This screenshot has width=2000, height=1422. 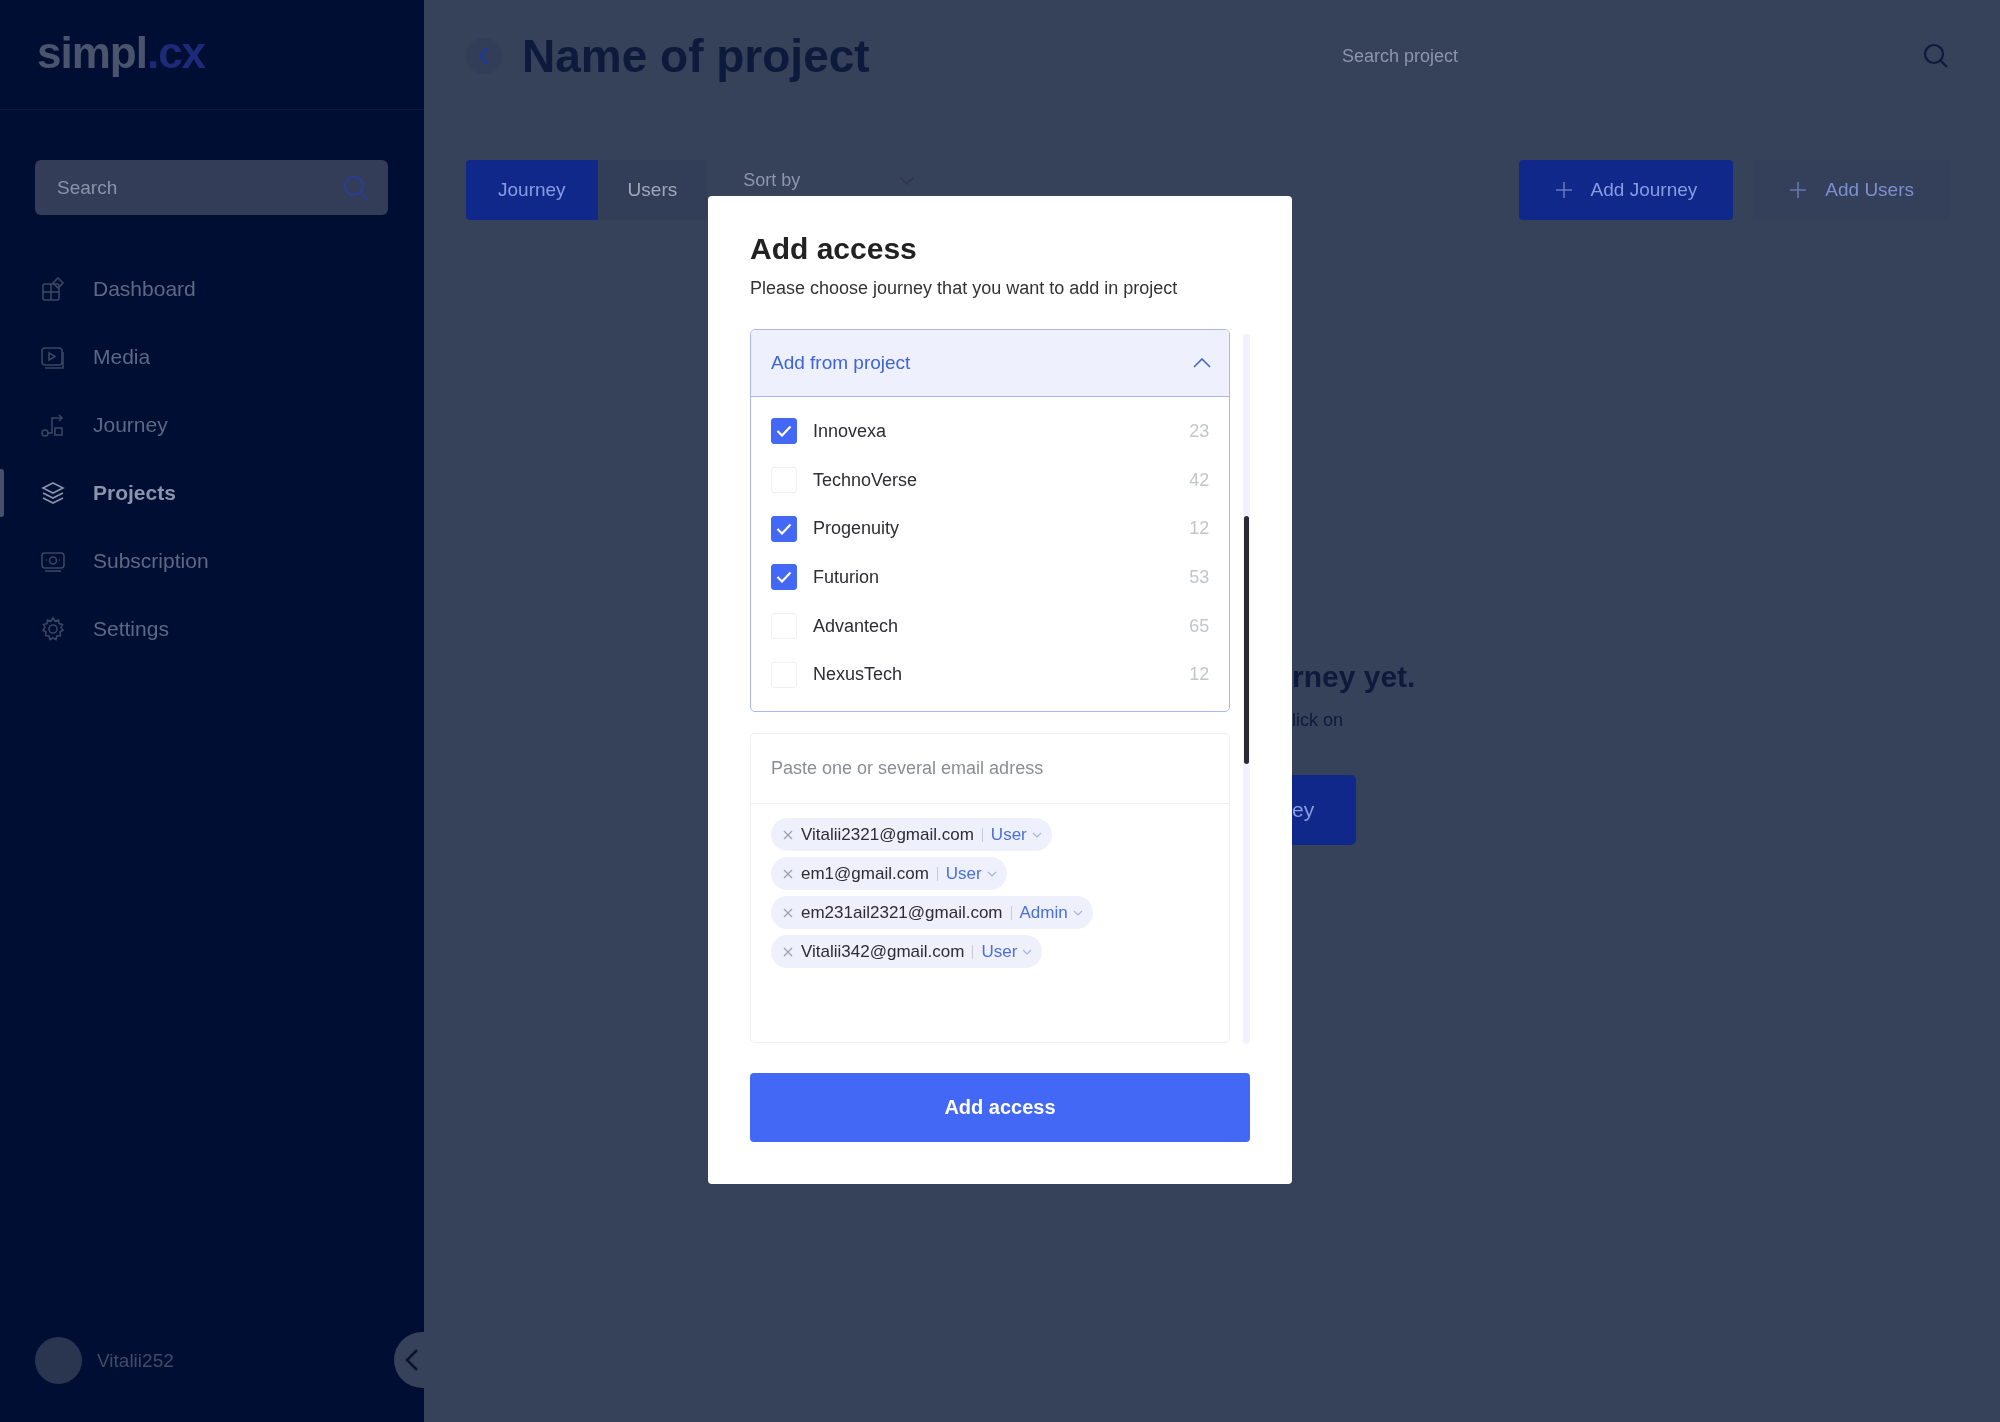 I want to click on sort-label: Sort by, so click(x=772, y=180).